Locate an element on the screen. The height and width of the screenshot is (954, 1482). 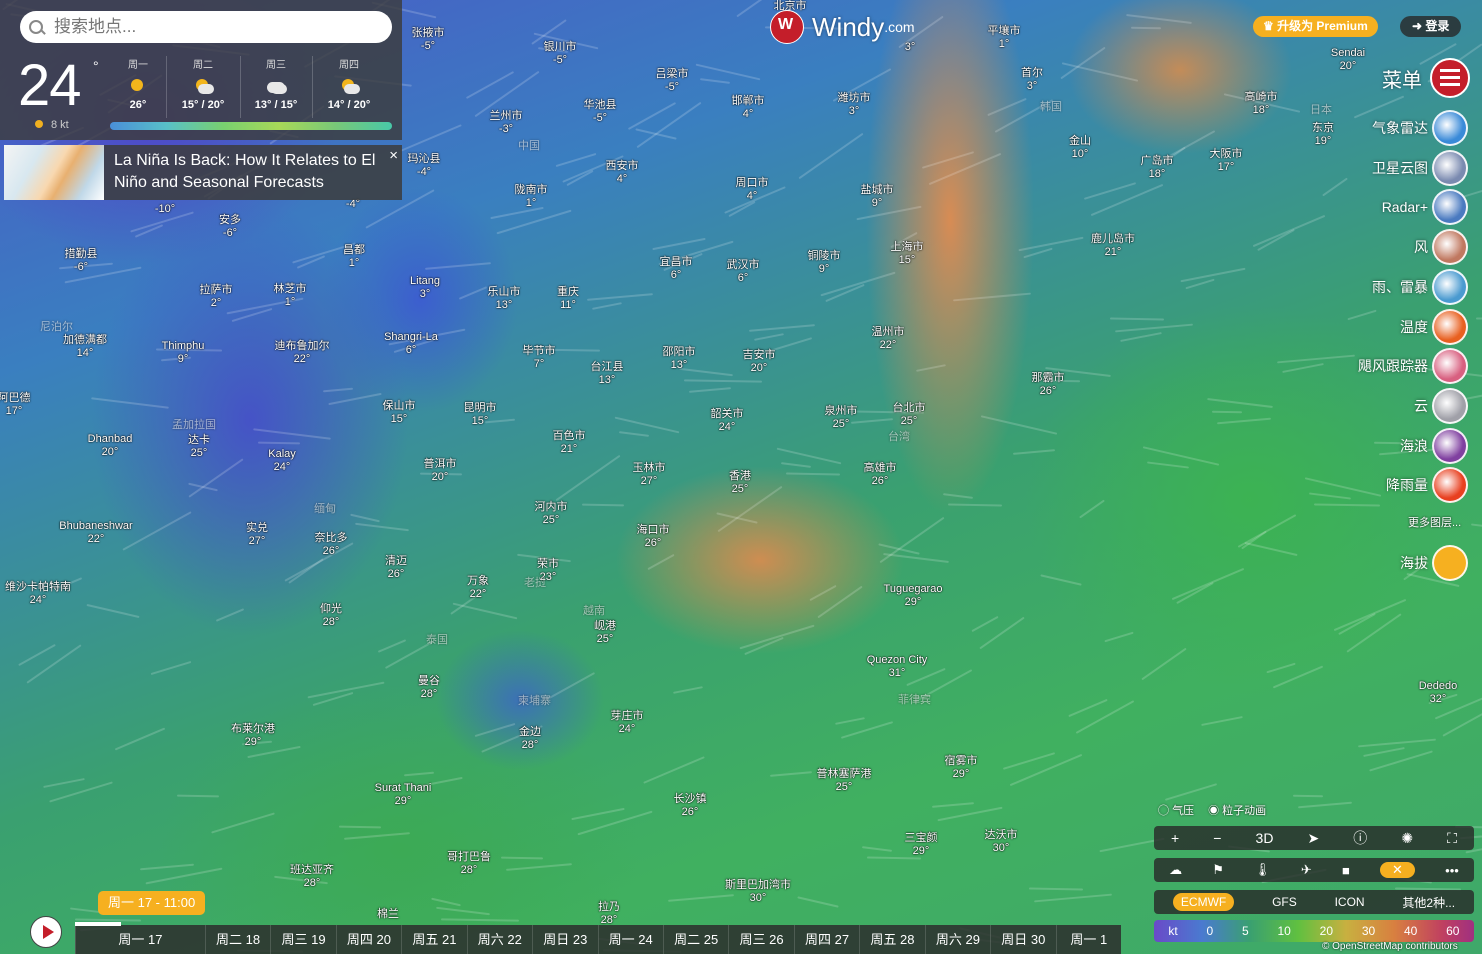
forecast-day: 周二 15° / 20° is located at coordinates (203, 83).